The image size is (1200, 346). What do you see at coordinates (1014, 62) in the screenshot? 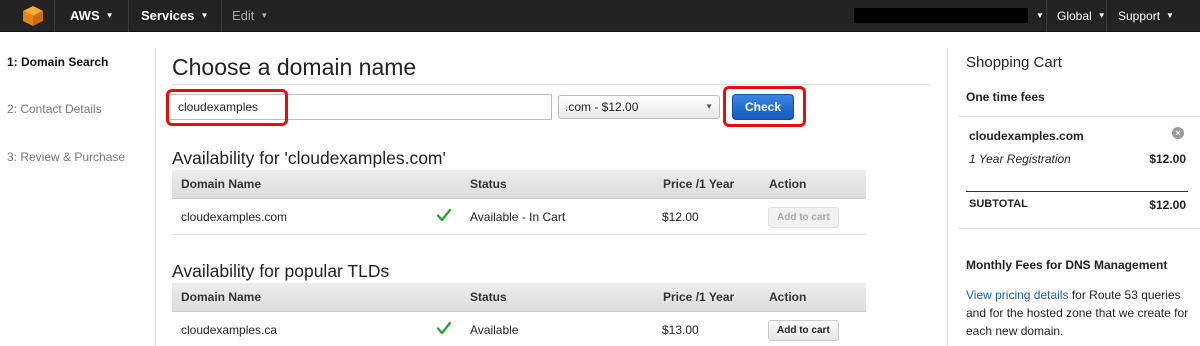
I see `cart-title: Shopping Cart` at bounding box center [1014, 62].